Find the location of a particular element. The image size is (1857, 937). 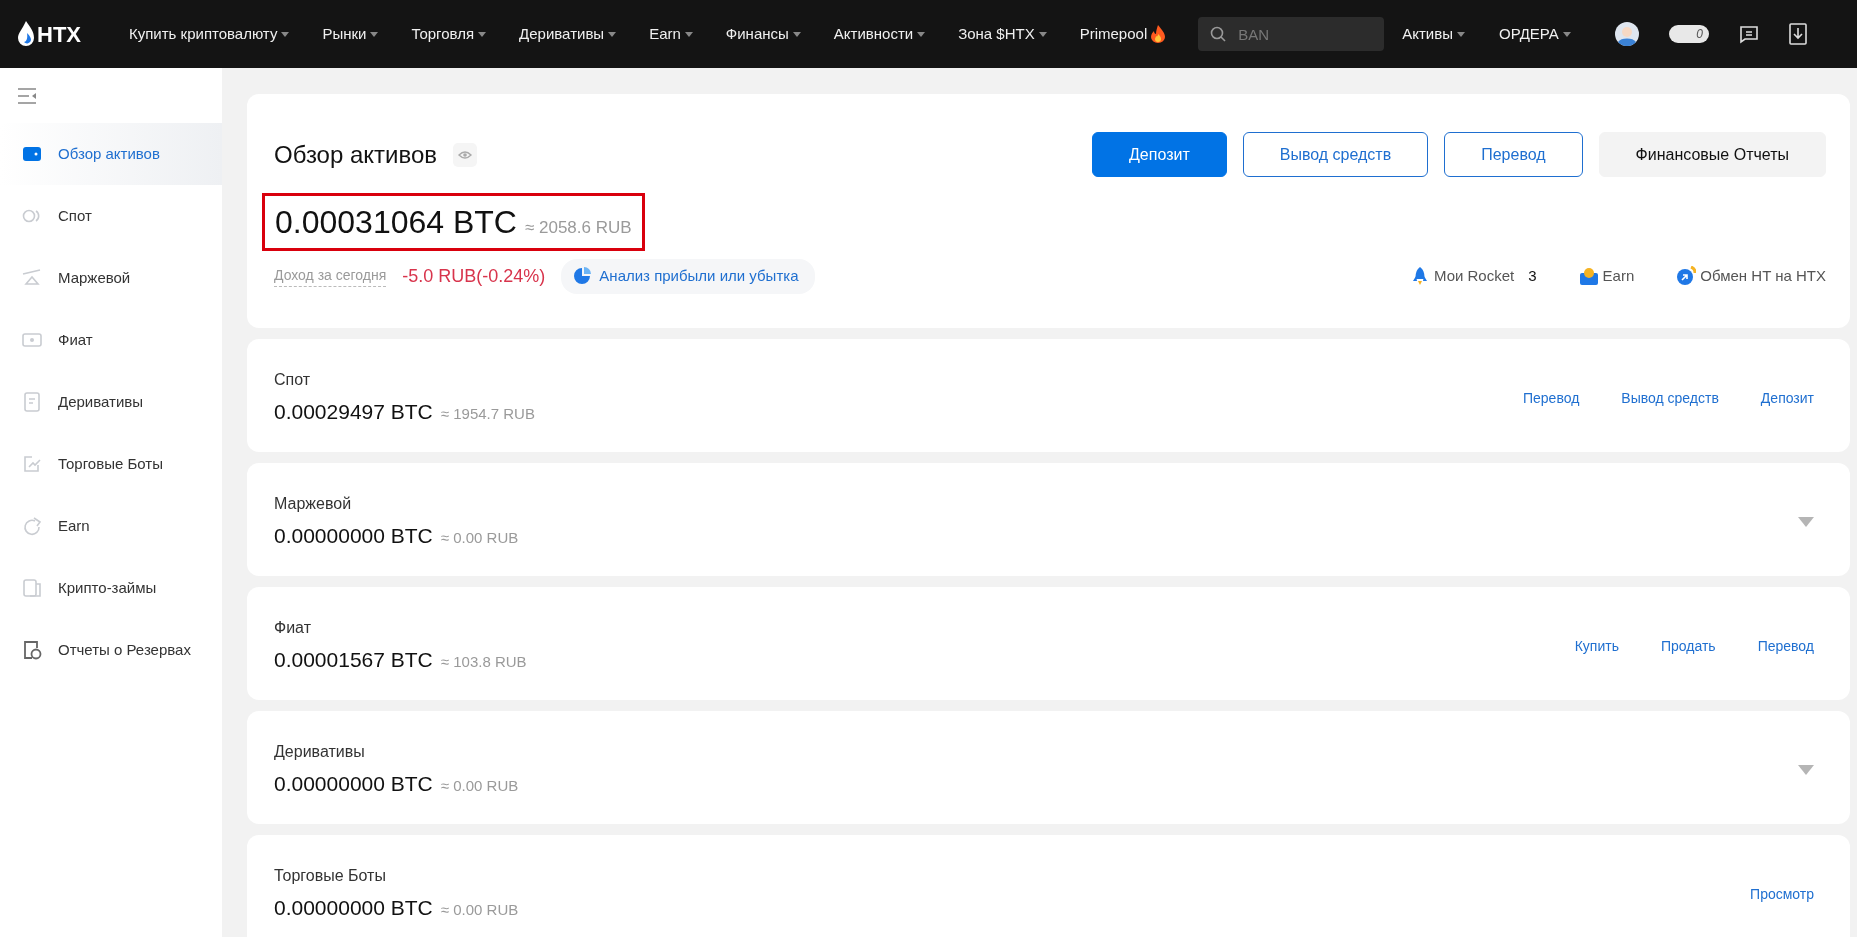

total-balance: 0.00031064 BTC is located at coordinates (396, 222).